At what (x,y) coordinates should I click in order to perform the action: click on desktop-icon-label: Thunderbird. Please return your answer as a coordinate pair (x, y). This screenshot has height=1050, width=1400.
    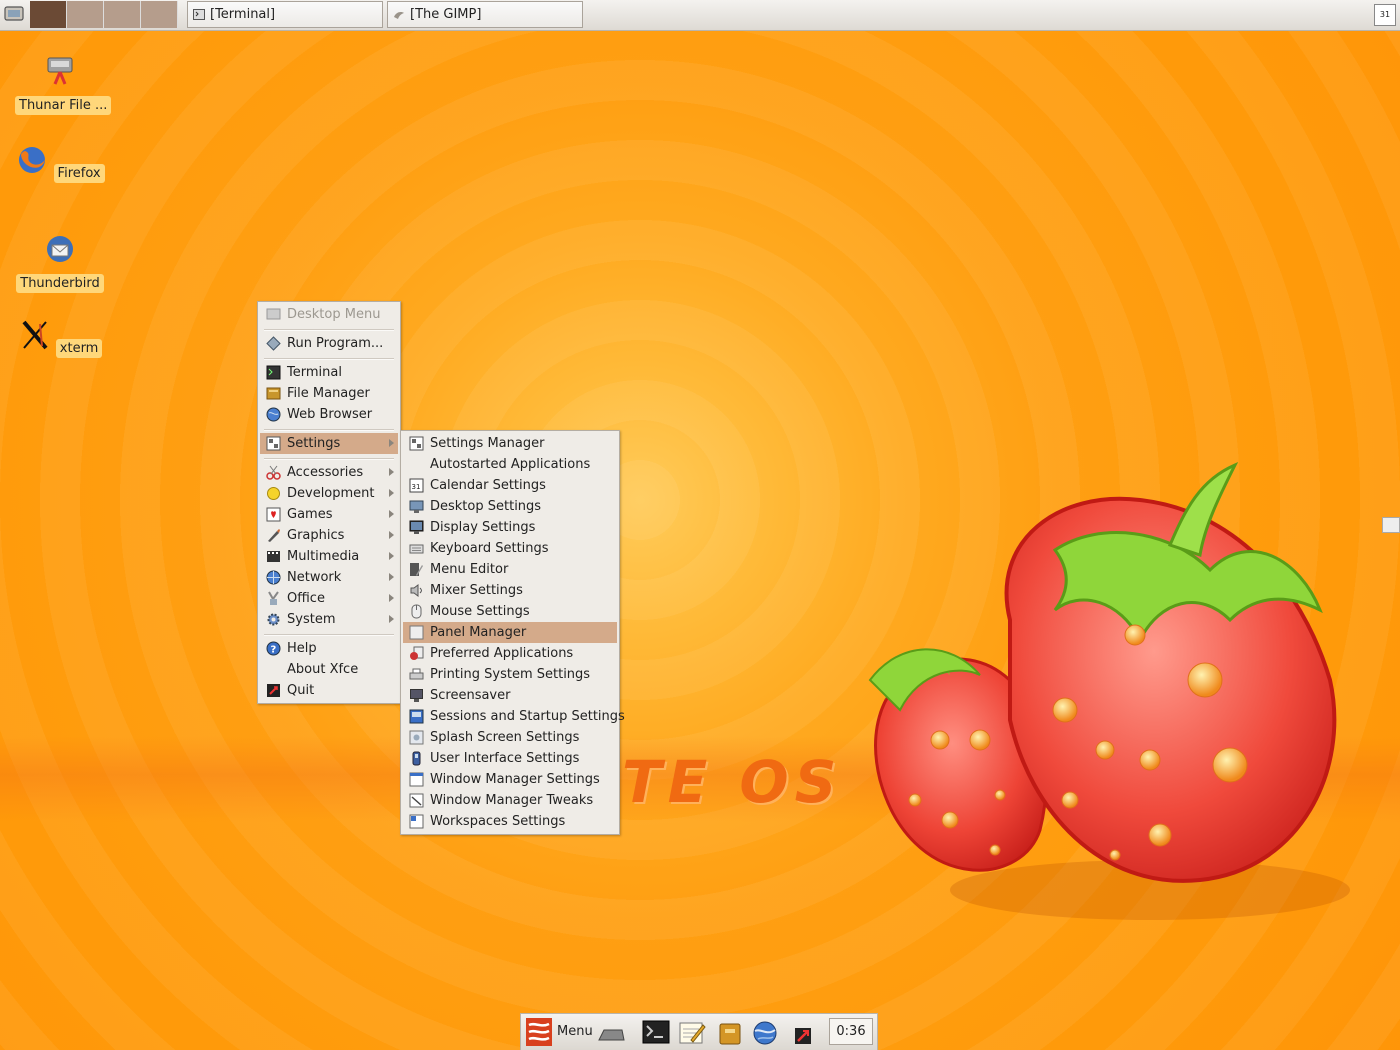
    Looking at the image, I should click on (60, 283).